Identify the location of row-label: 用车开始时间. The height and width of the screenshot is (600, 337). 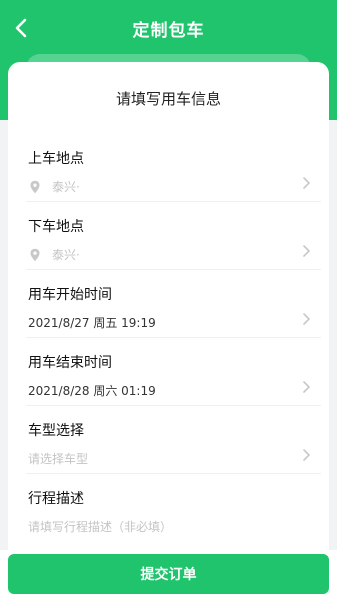
(70, 295).